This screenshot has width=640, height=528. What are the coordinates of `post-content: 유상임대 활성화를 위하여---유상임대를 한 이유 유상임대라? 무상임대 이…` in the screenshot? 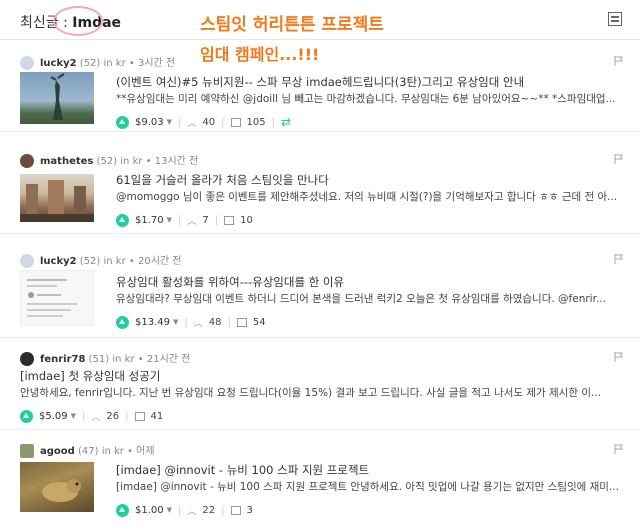 It's located at (373, 301).